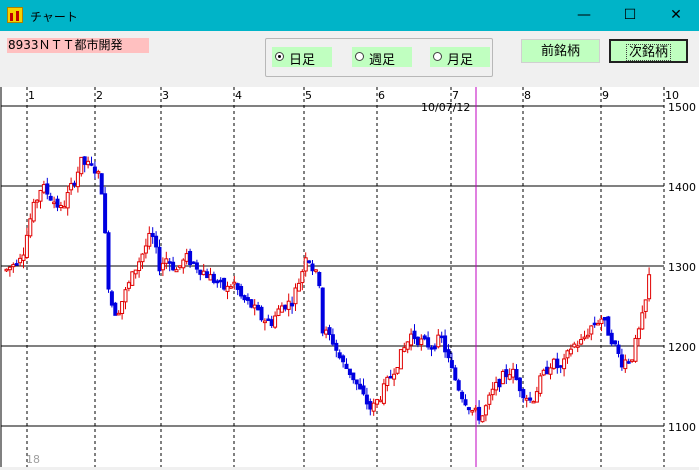 This screenshot has height=470, width=699. What do you see at coordinates (78, 45) in the screenshot?
I see `stock-label: 8933ＮＴＴ都市開発` at bounding box center [78, 45].